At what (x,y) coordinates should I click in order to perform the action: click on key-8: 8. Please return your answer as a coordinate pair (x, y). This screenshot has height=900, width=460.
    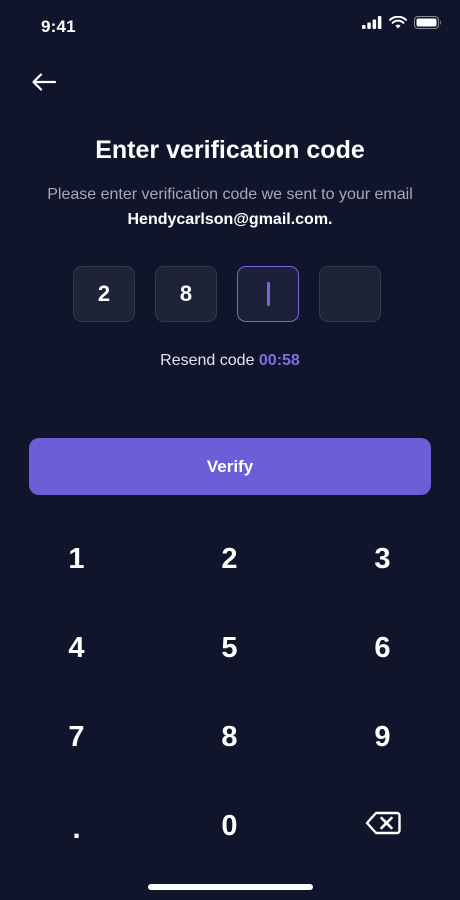
    Looking at the image, I should click on (229, 737).